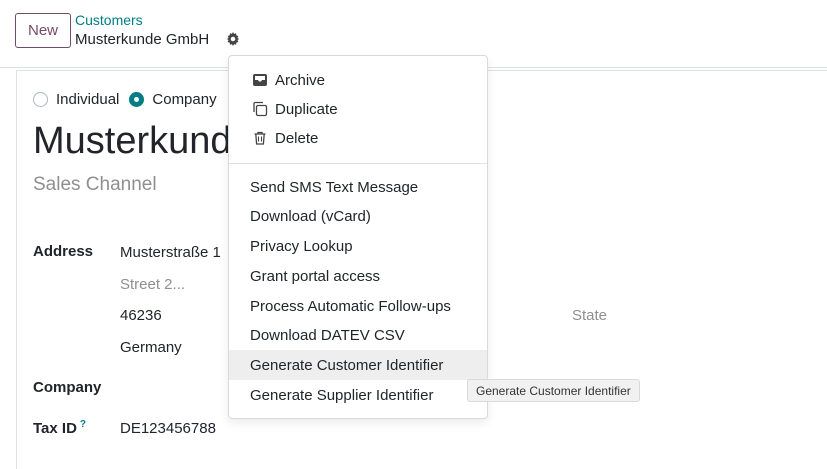 This screenshot has width=827, height=469. I want to click on tax-id-label-text: Tax ID, so click(55, 428).